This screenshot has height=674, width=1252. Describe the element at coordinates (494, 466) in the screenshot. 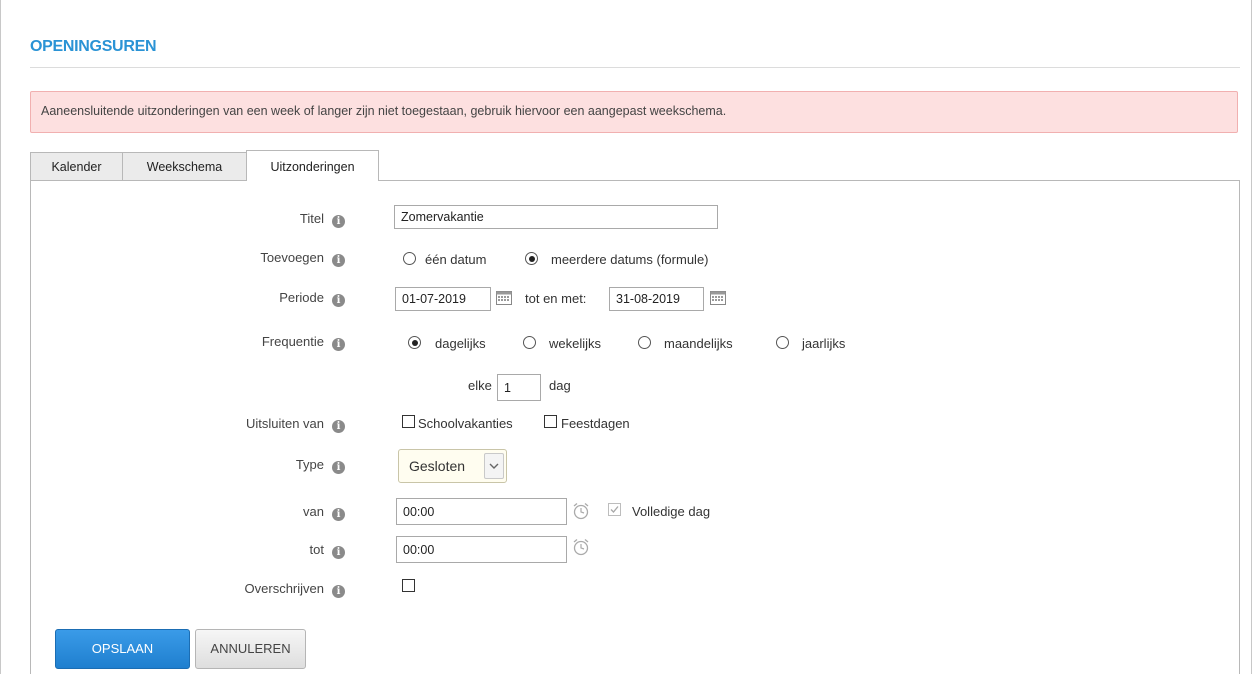

I see `chevron-down-icon` at that location.